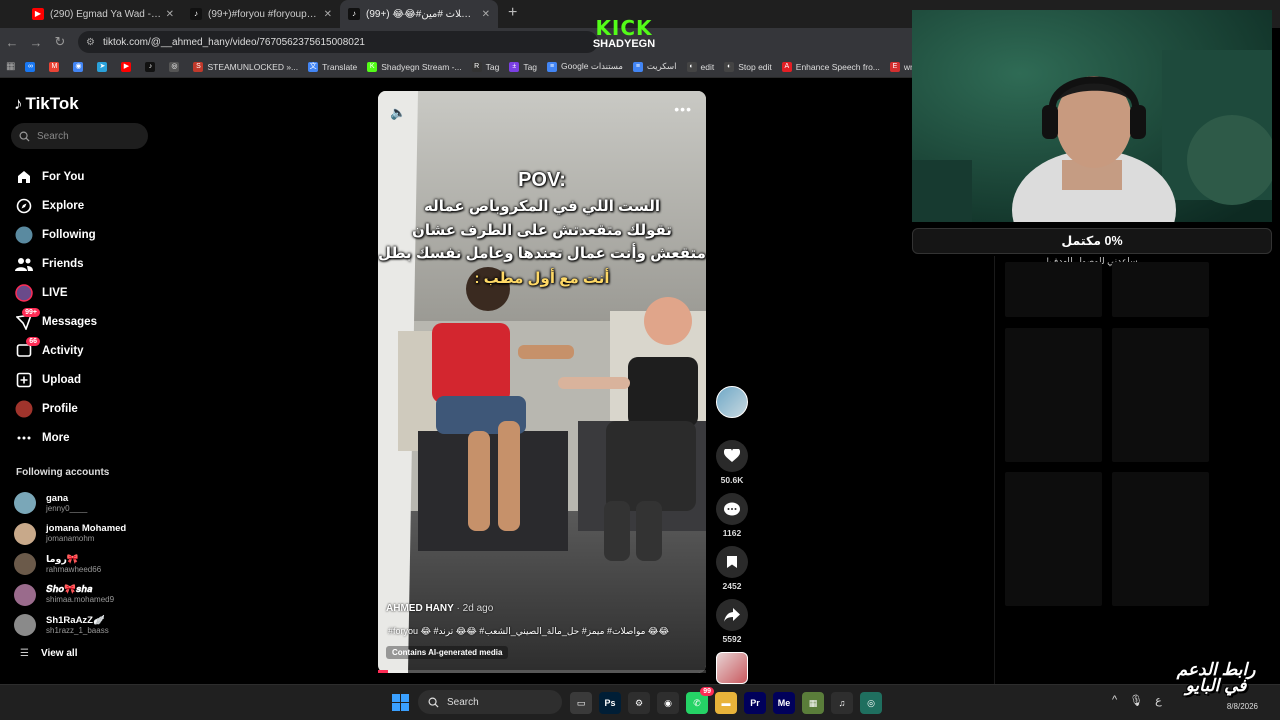 The image size is (1280, 720). I want to click on sidebar-item-activity: 66 Activity, so click(55, 350).